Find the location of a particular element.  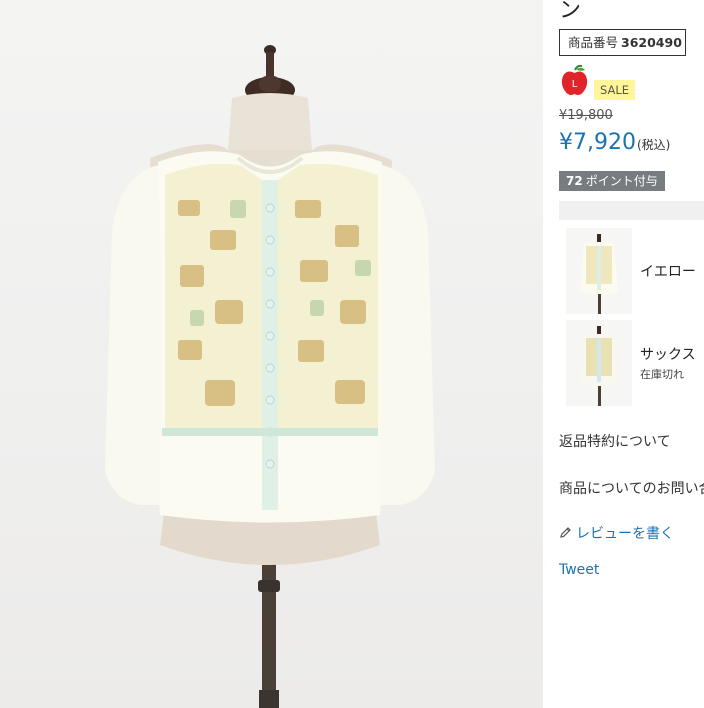

points-label: ポイント付与 is located at coordinates (621, 181).